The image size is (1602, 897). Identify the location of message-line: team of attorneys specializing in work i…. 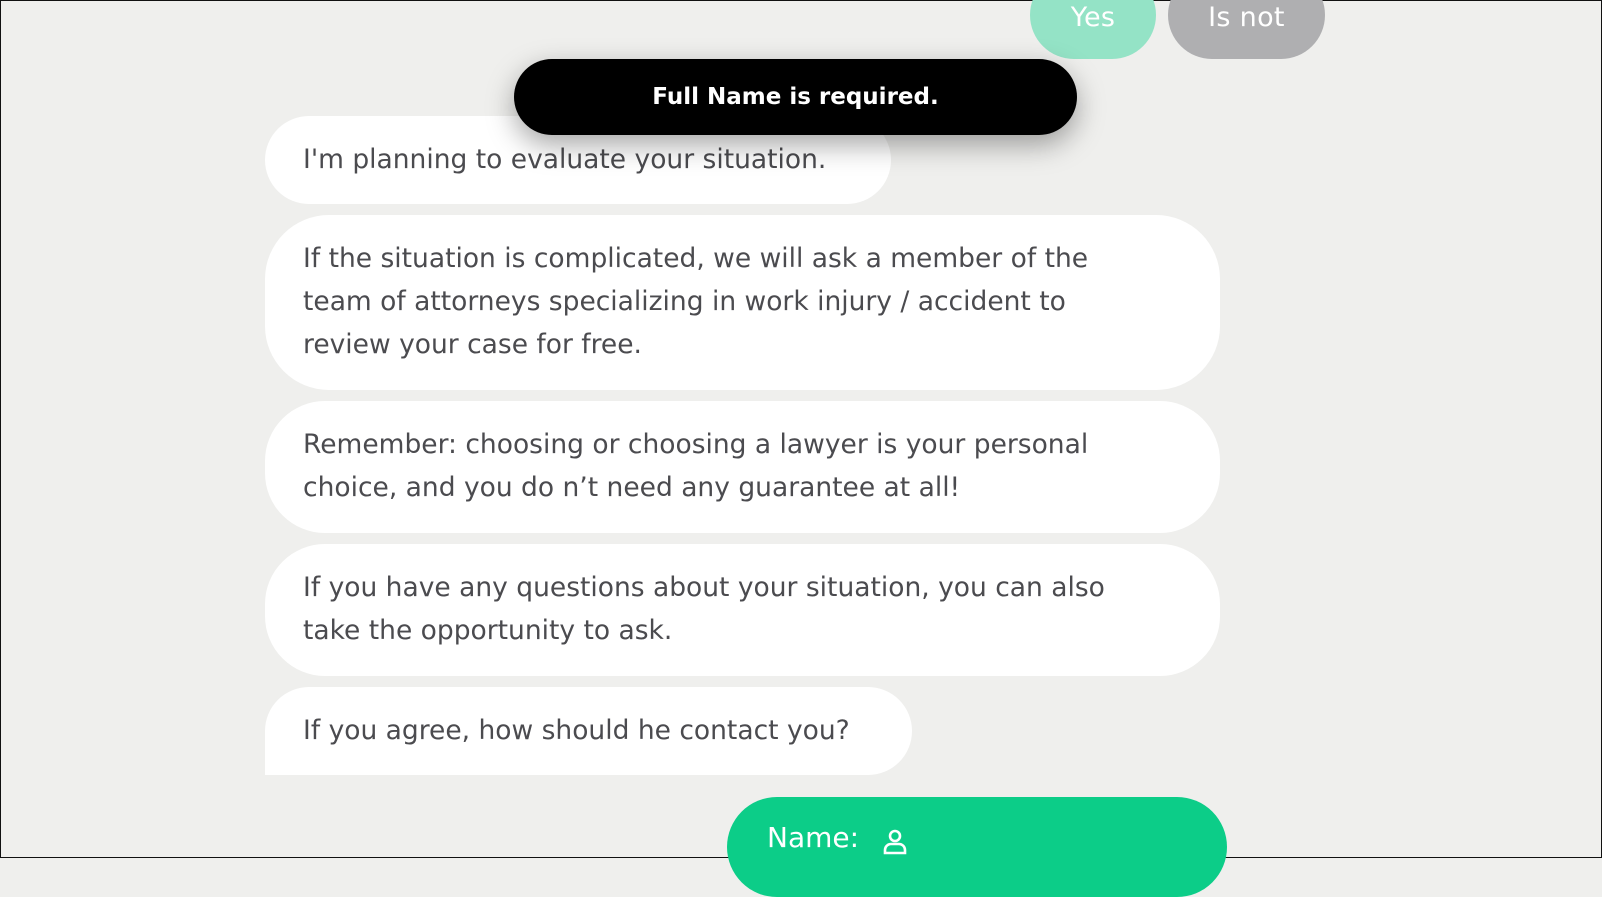
(684, 301).